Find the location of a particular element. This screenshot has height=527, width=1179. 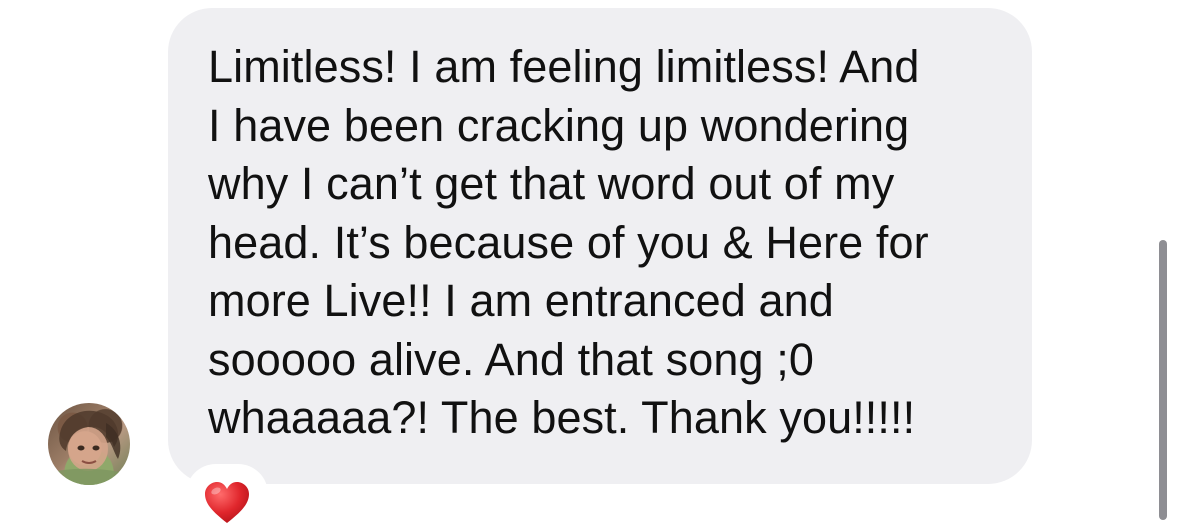

message-line: why I can’t get that word out of my is located at coordinates (551, 183).